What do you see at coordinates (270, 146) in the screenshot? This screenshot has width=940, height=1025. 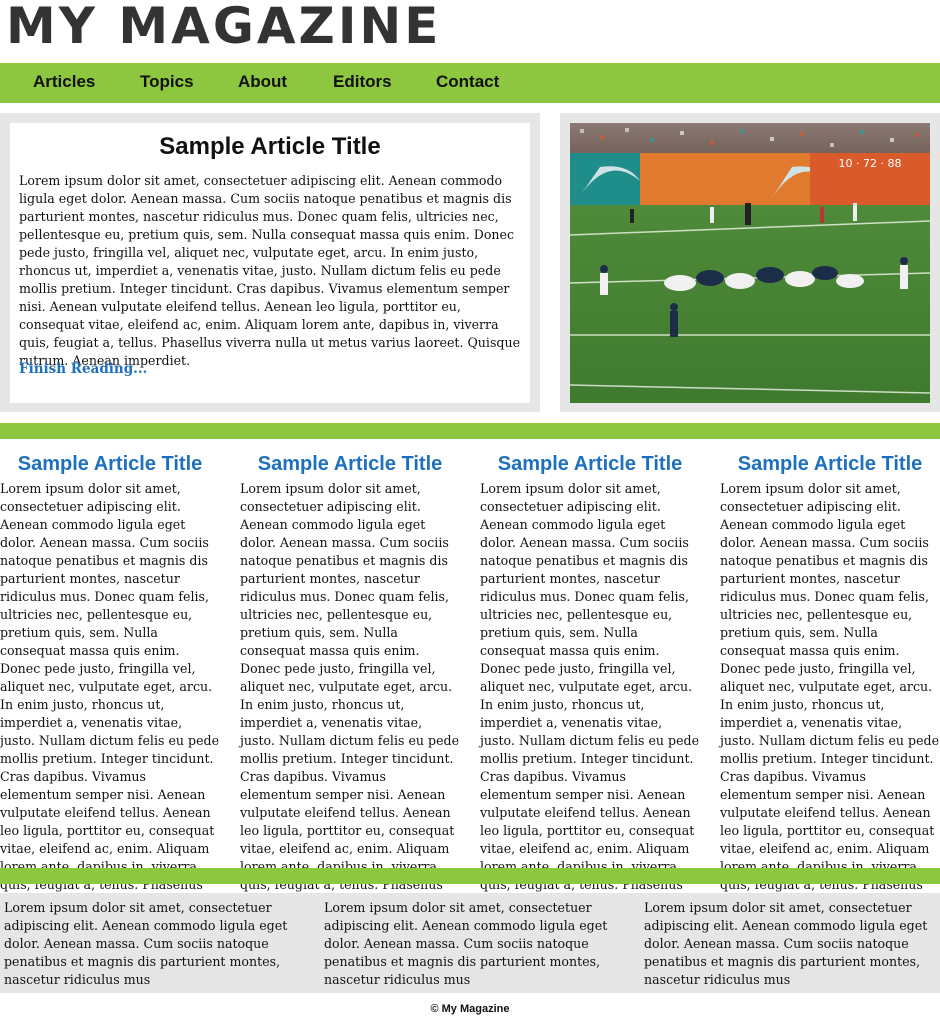 I see `featured-article-title: Sample Article Title` at bounding box center [270, 146].